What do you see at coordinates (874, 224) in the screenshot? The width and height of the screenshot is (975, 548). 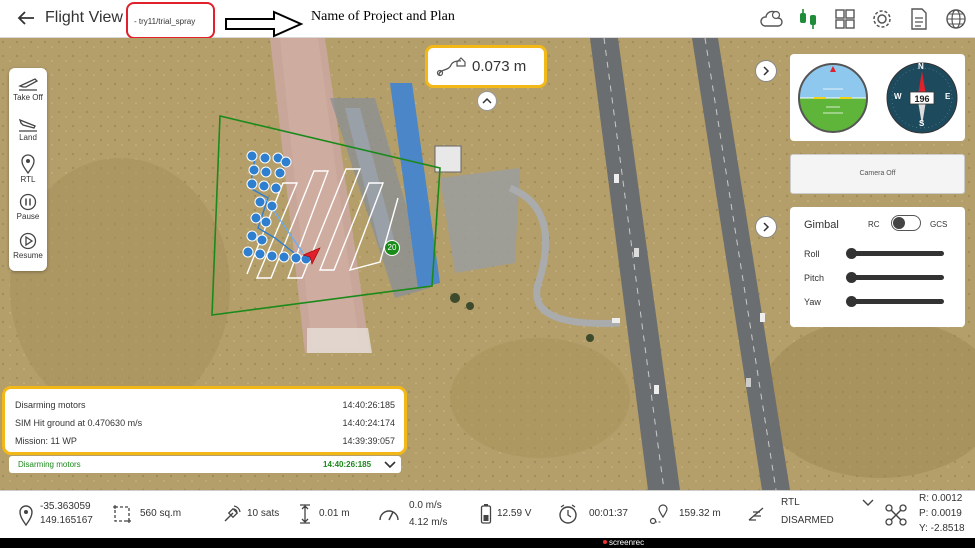 I see `gimbal-rc-label: RC` at bounding box center [874, 224].